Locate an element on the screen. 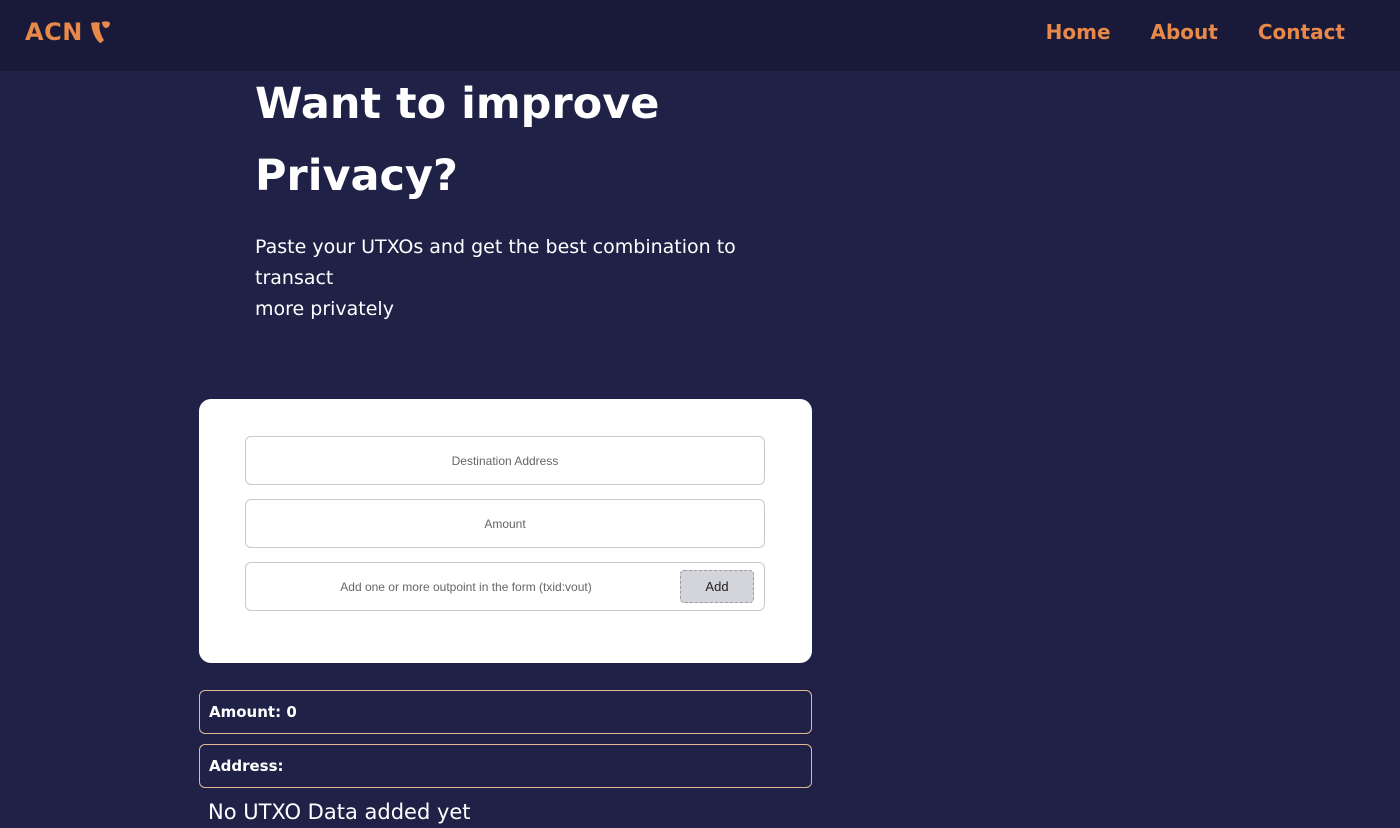  logo-text: ACN is located at coordinates (54, 32).